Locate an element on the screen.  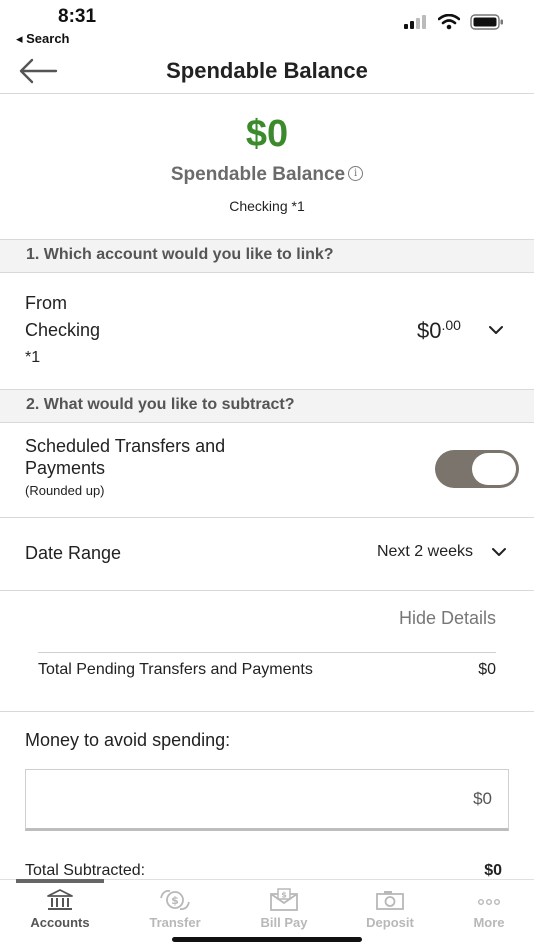
status-icons is located at coordinates (454, 22).